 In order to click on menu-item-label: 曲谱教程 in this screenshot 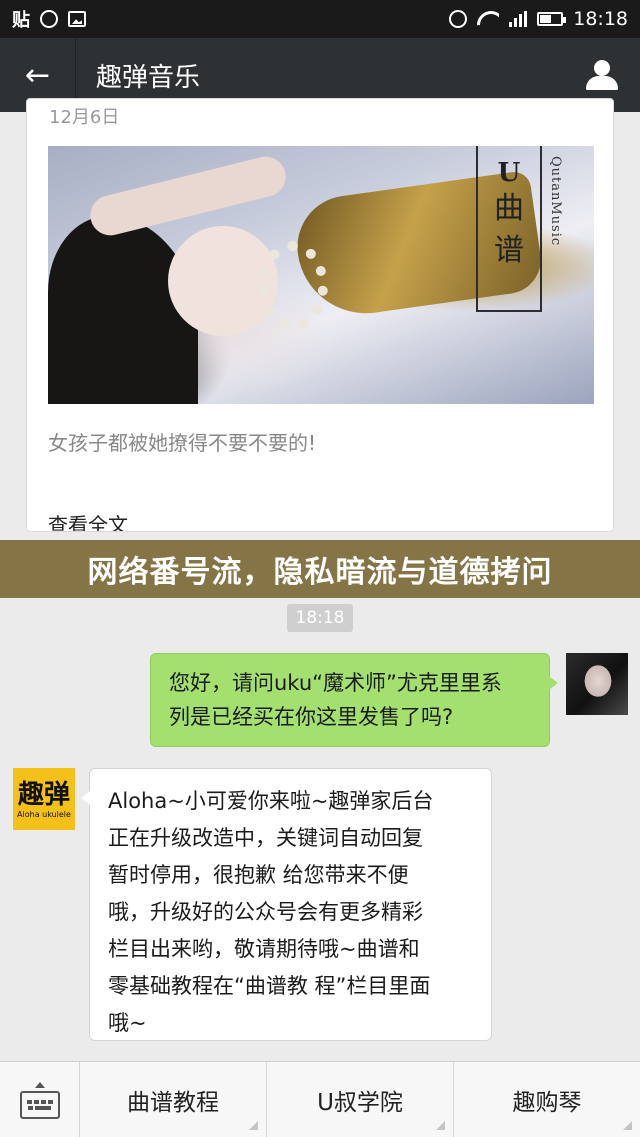, I will do `click(173, 1103)`.